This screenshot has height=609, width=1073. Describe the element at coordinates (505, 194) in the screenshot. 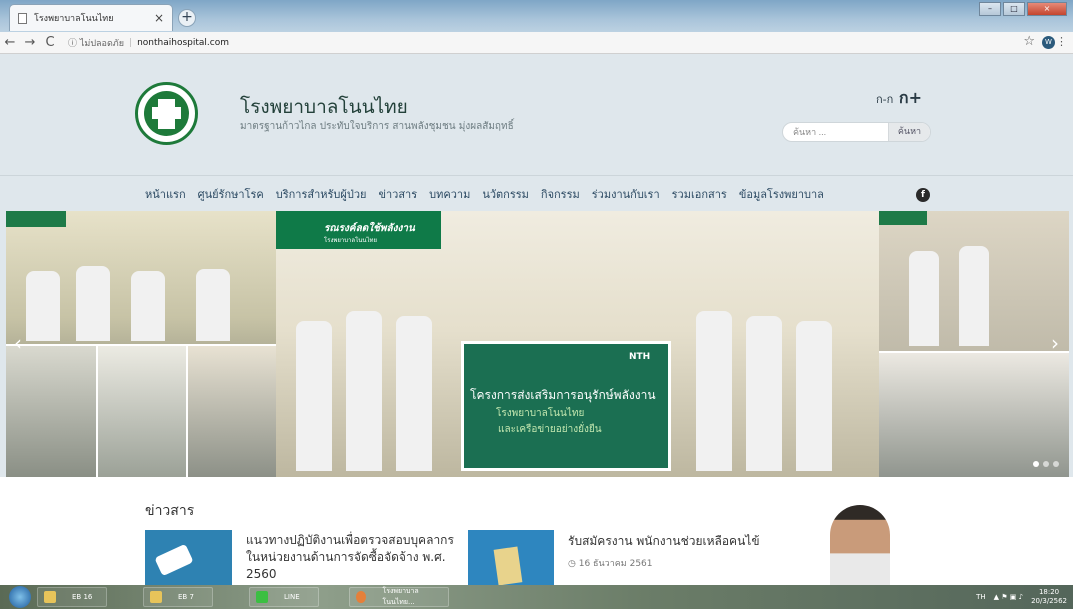

I see `nav-item-innovation: นวัตกรรม` at that location.